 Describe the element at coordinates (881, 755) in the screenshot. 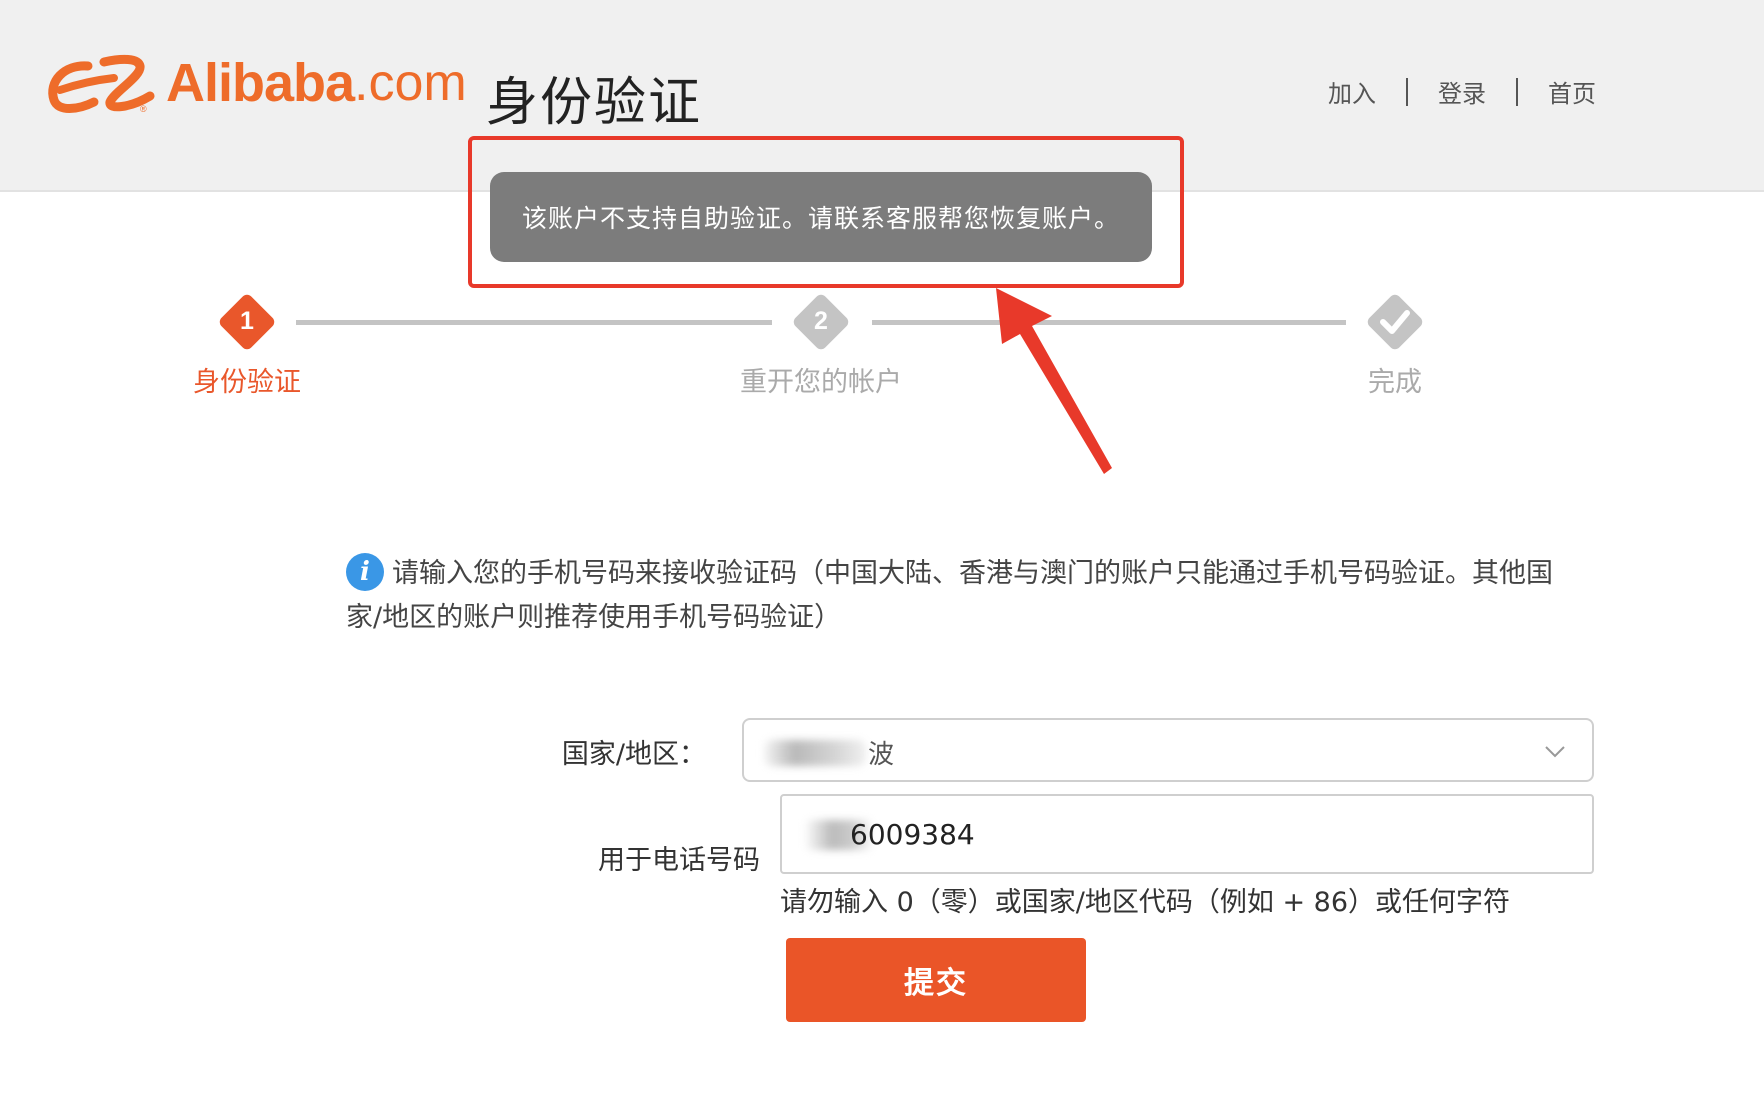

I see `country-select-value: 波` at that location.